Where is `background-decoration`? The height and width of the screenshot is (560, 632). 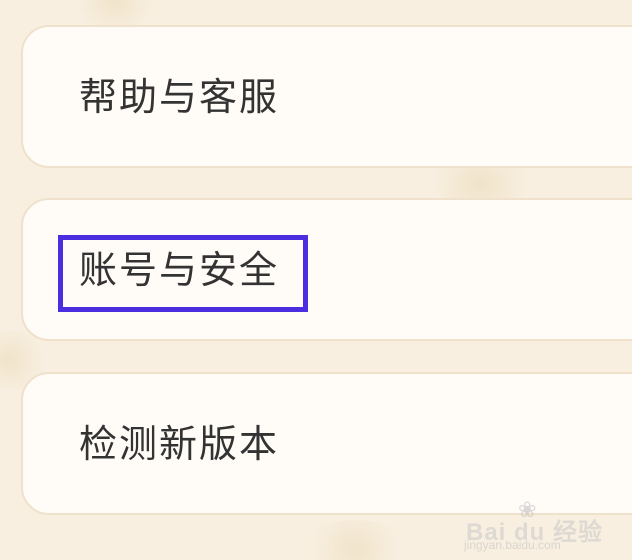
background-decoration is located at coordinates (355, 540).